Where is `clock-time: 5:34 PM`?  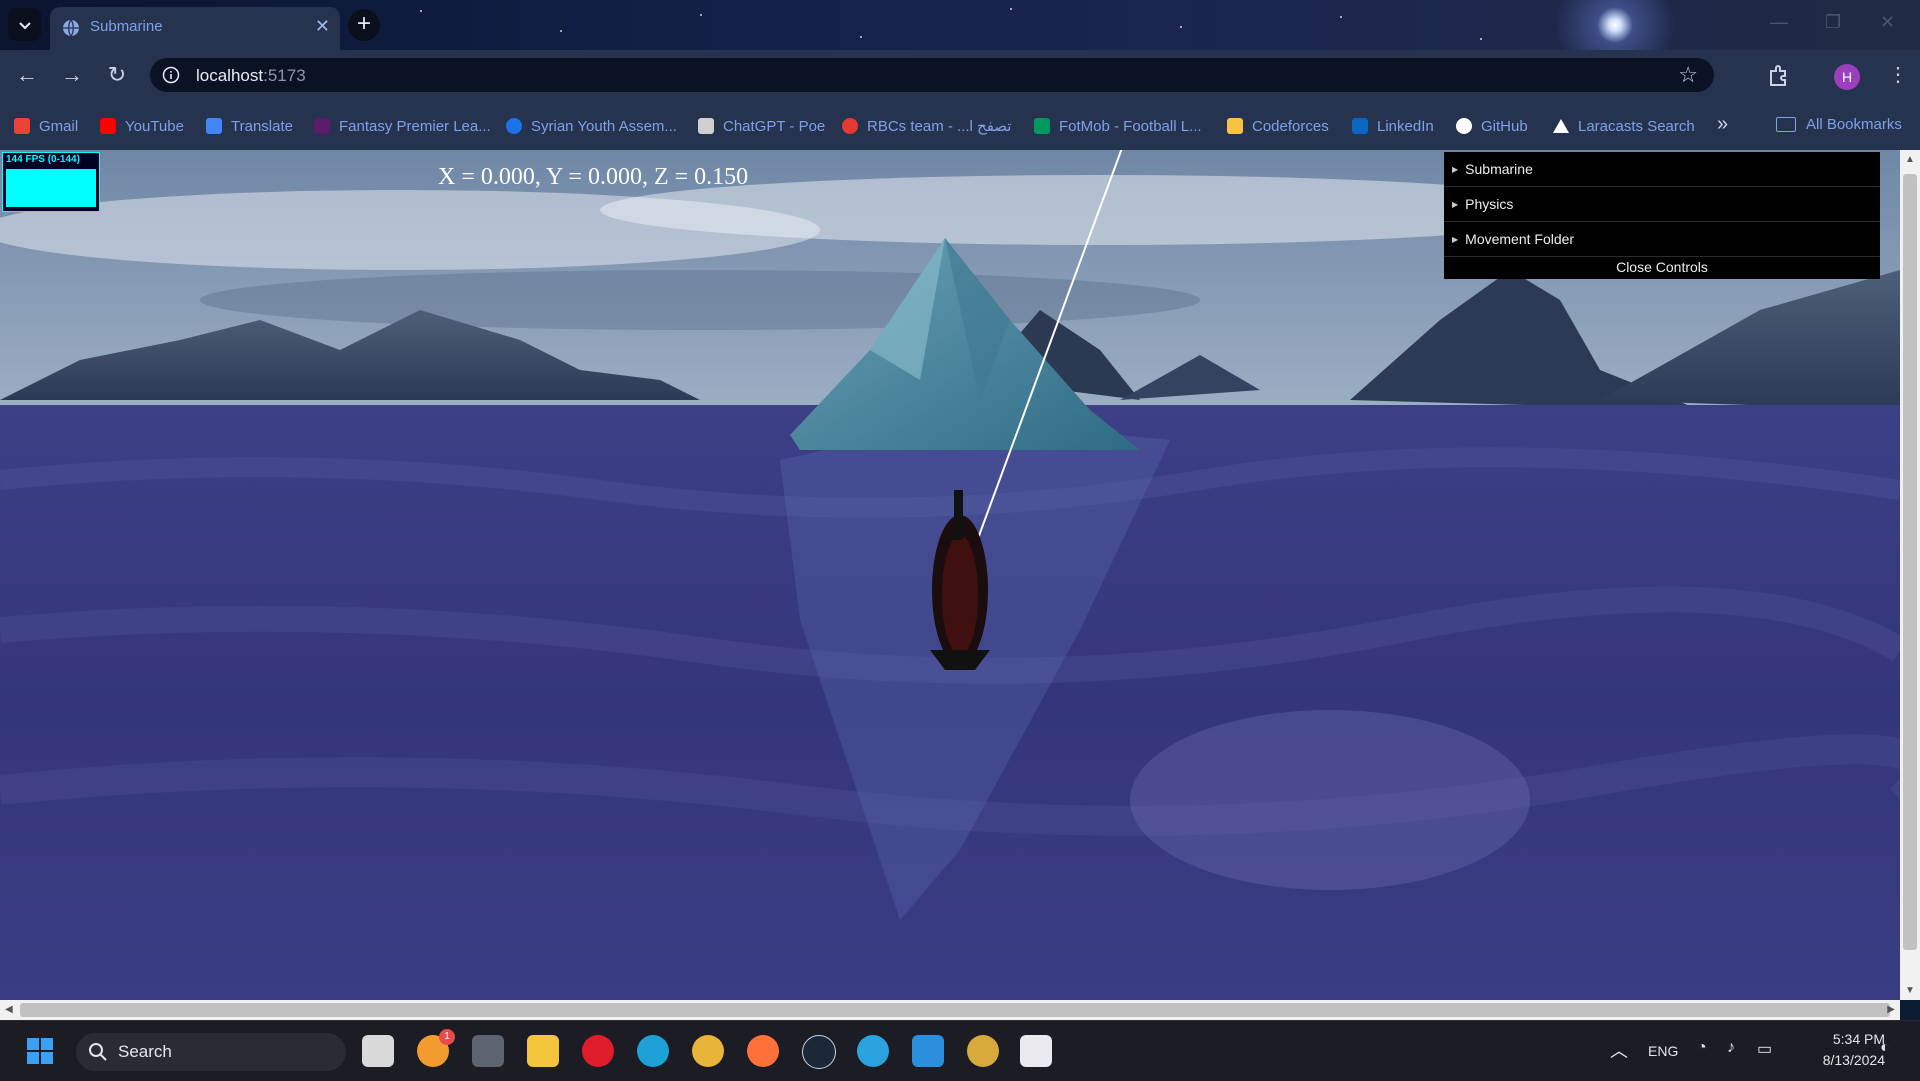 clock-time: 5:34 PM is located at coordinates (1850, 1039).